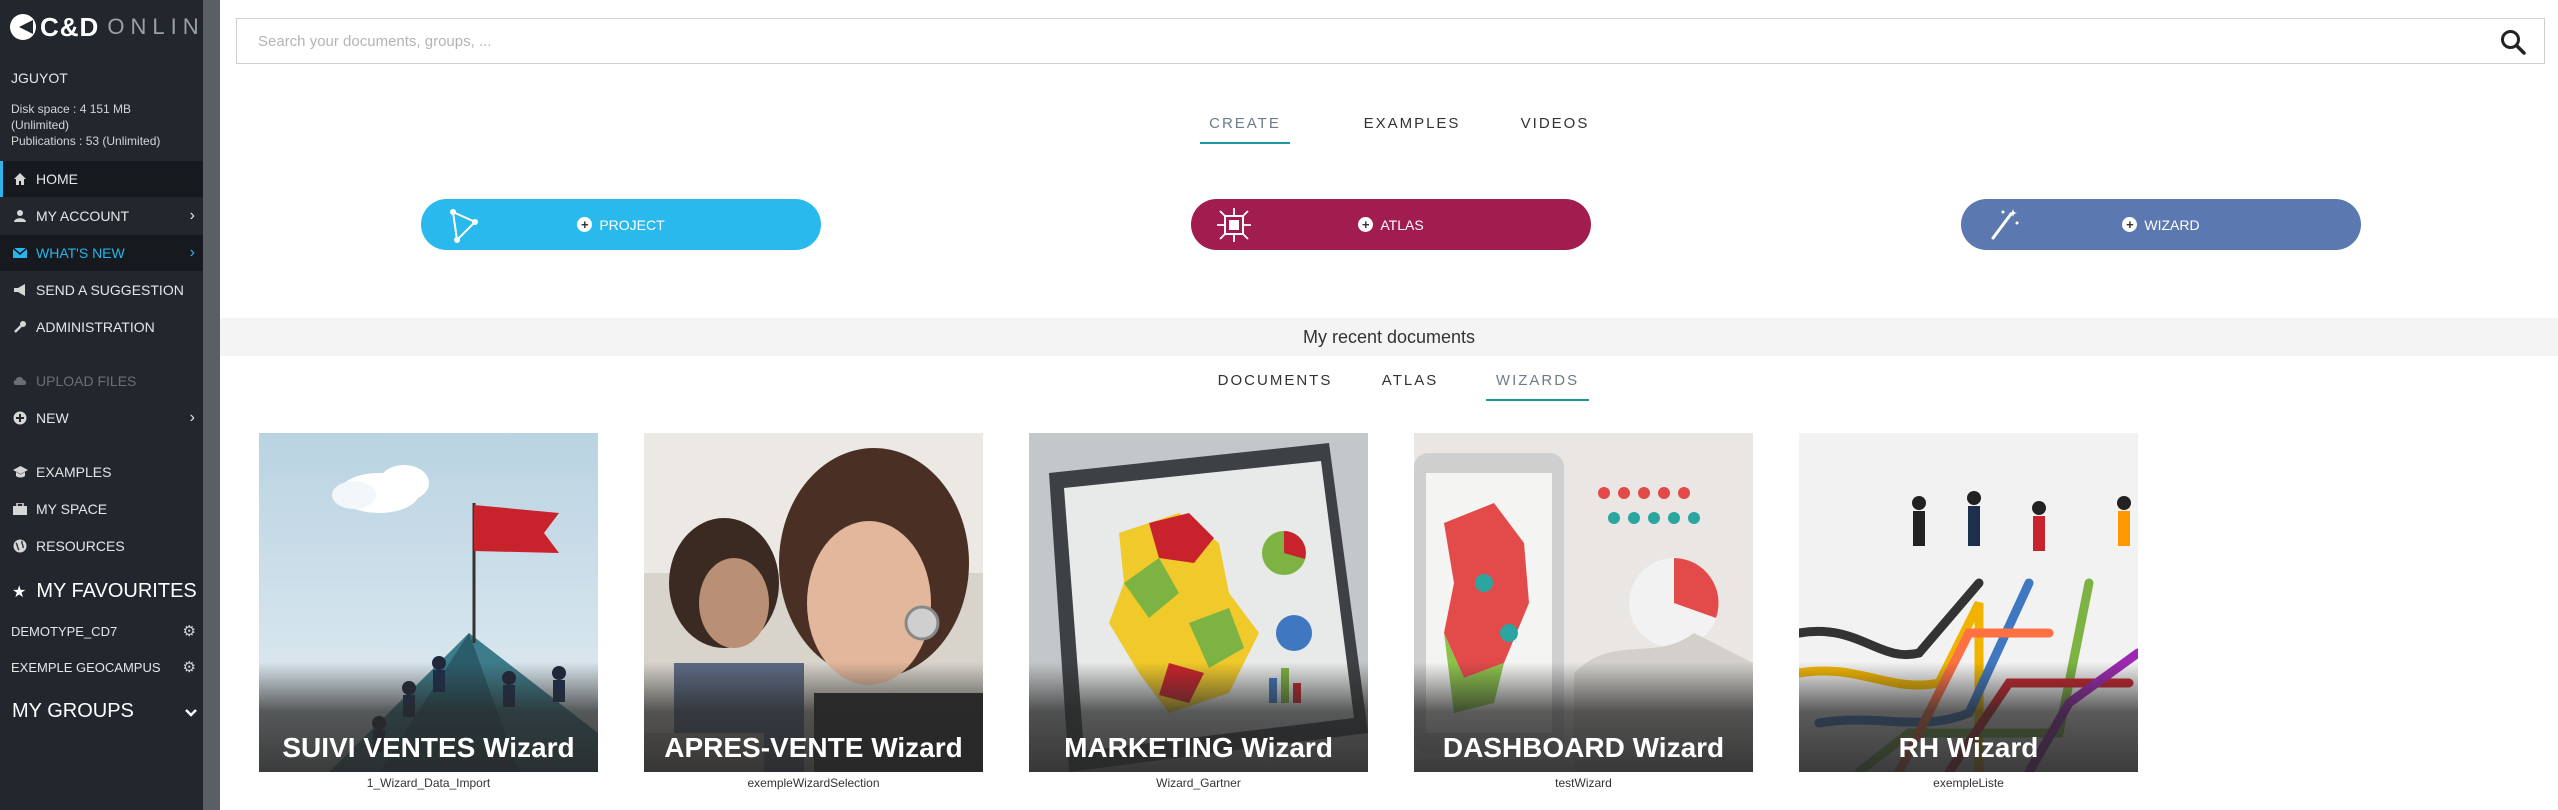  What do you see at coordinates (1198, 783) in the screenshot?
I see `card-filename: Wizard_Gartner` at bounding box center [1198, 783].